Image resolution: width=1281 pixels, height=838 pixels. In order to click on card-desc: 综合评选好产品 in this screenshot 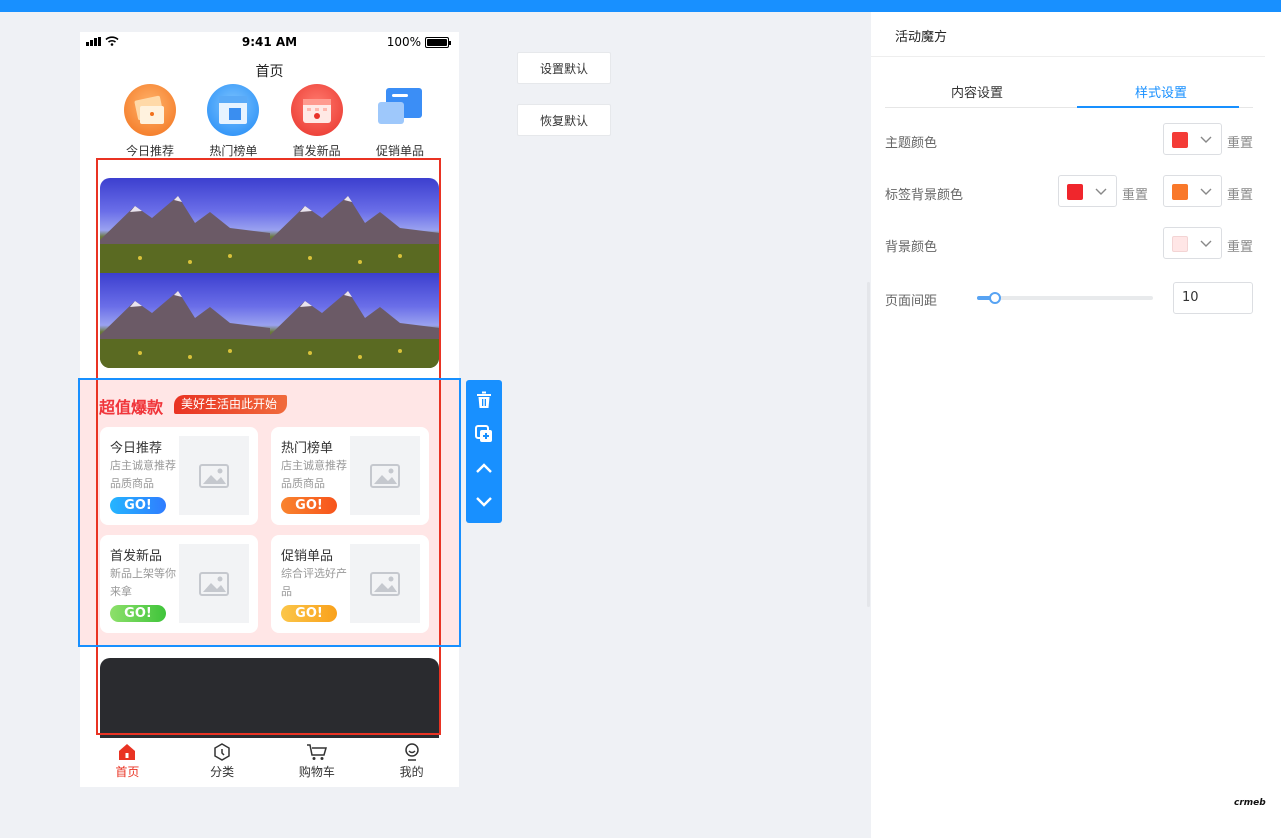, I will do `click(314, 582)`.